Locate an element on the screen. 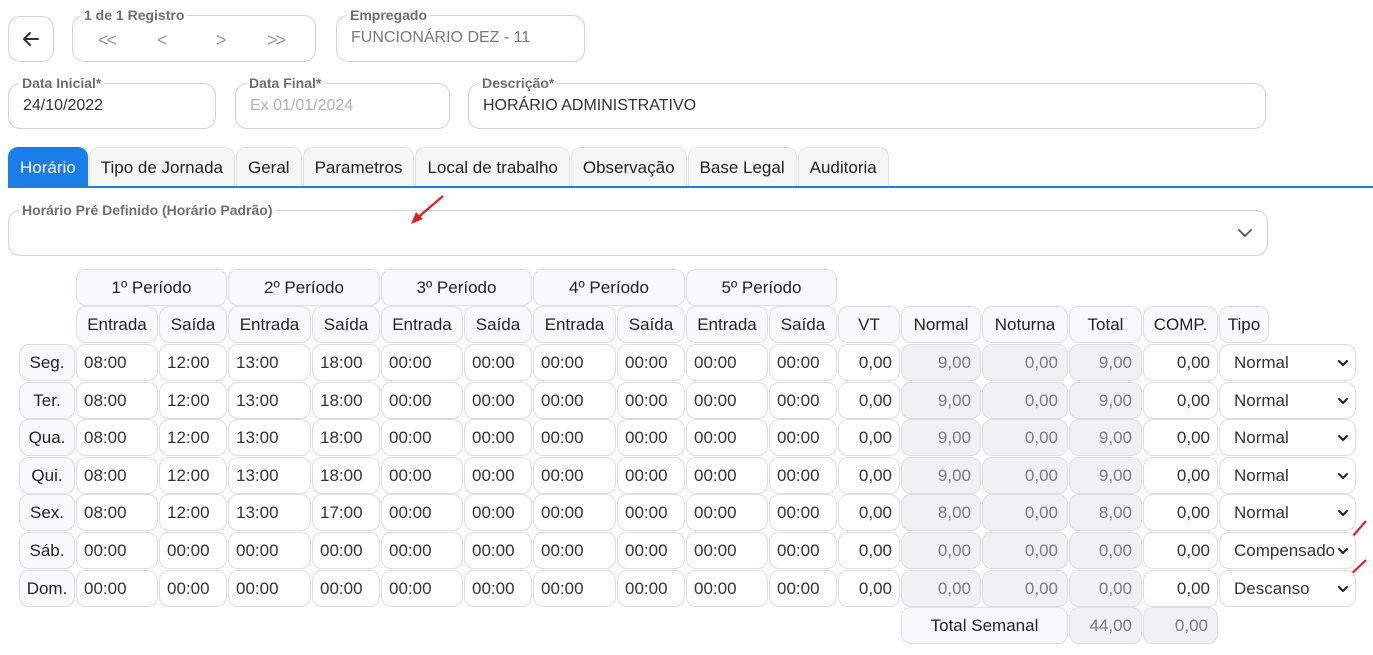  next-record-button: > is located at coordinates (221, 40).